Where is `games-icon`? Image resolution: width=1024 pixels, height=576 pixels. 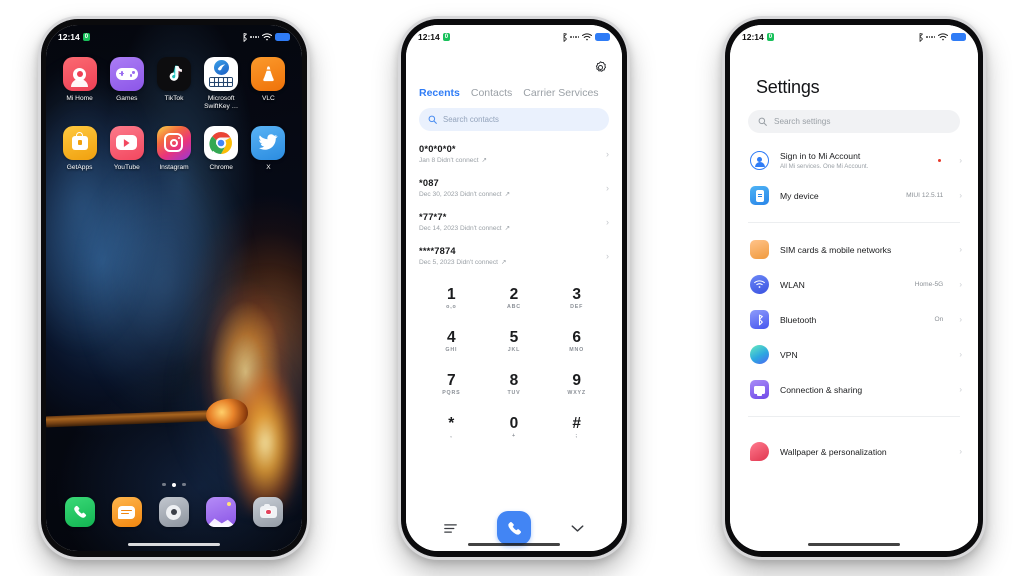 games-icon is located at coordinates (126, 74).